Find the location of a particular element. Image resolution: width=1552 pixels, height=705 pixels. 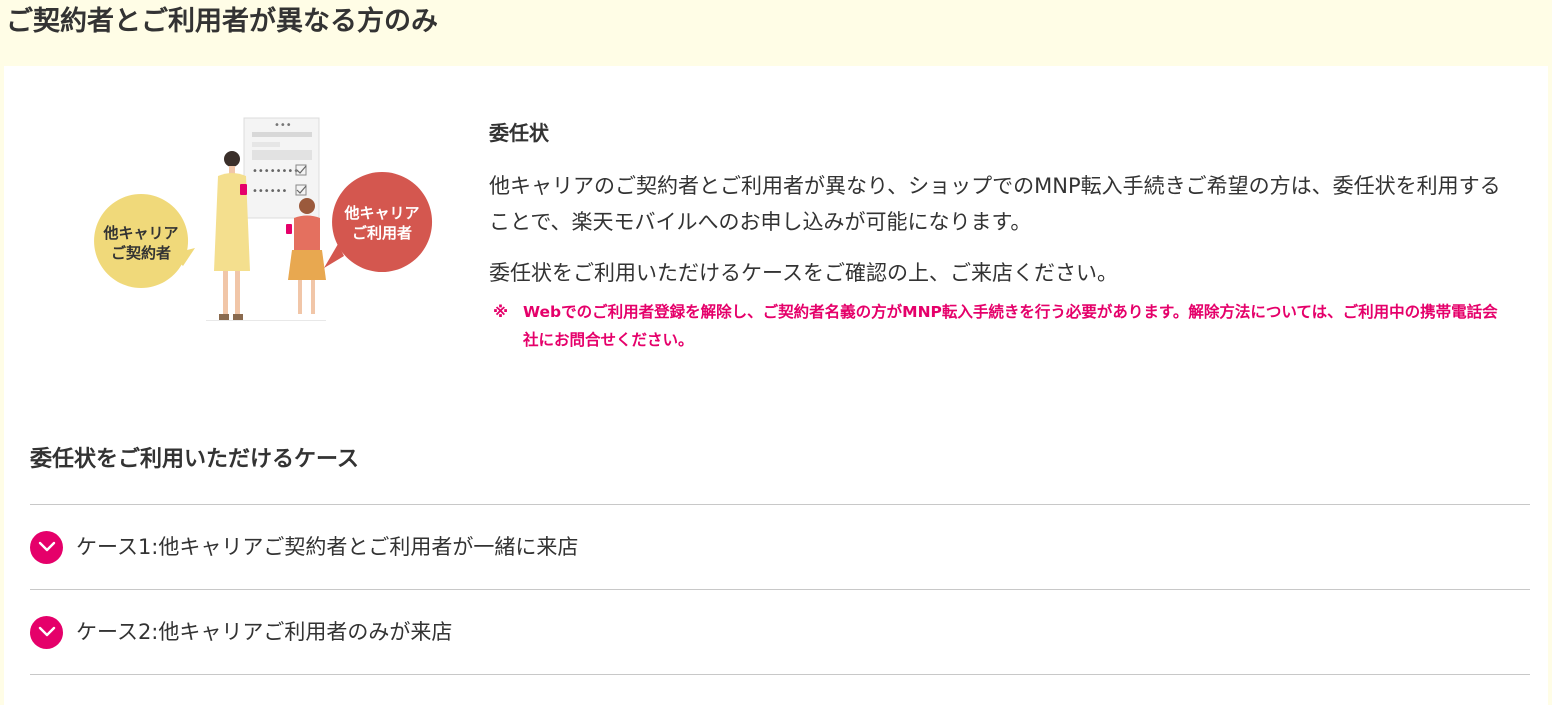

case-2-label: ケース2:他キャリアご利用者のみが来店 is located at coordinates (264, 632).